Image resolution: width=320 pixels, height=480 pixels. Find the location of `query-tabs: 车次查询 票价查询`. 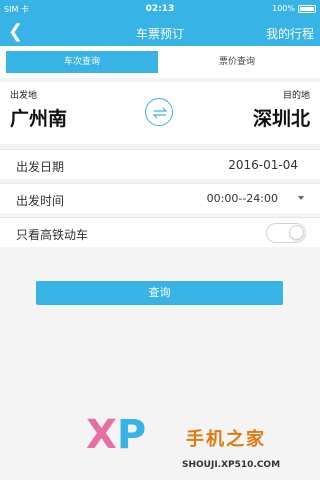

query-tabs: 车次查询 票价查询 is located at coordinates (160, 62).